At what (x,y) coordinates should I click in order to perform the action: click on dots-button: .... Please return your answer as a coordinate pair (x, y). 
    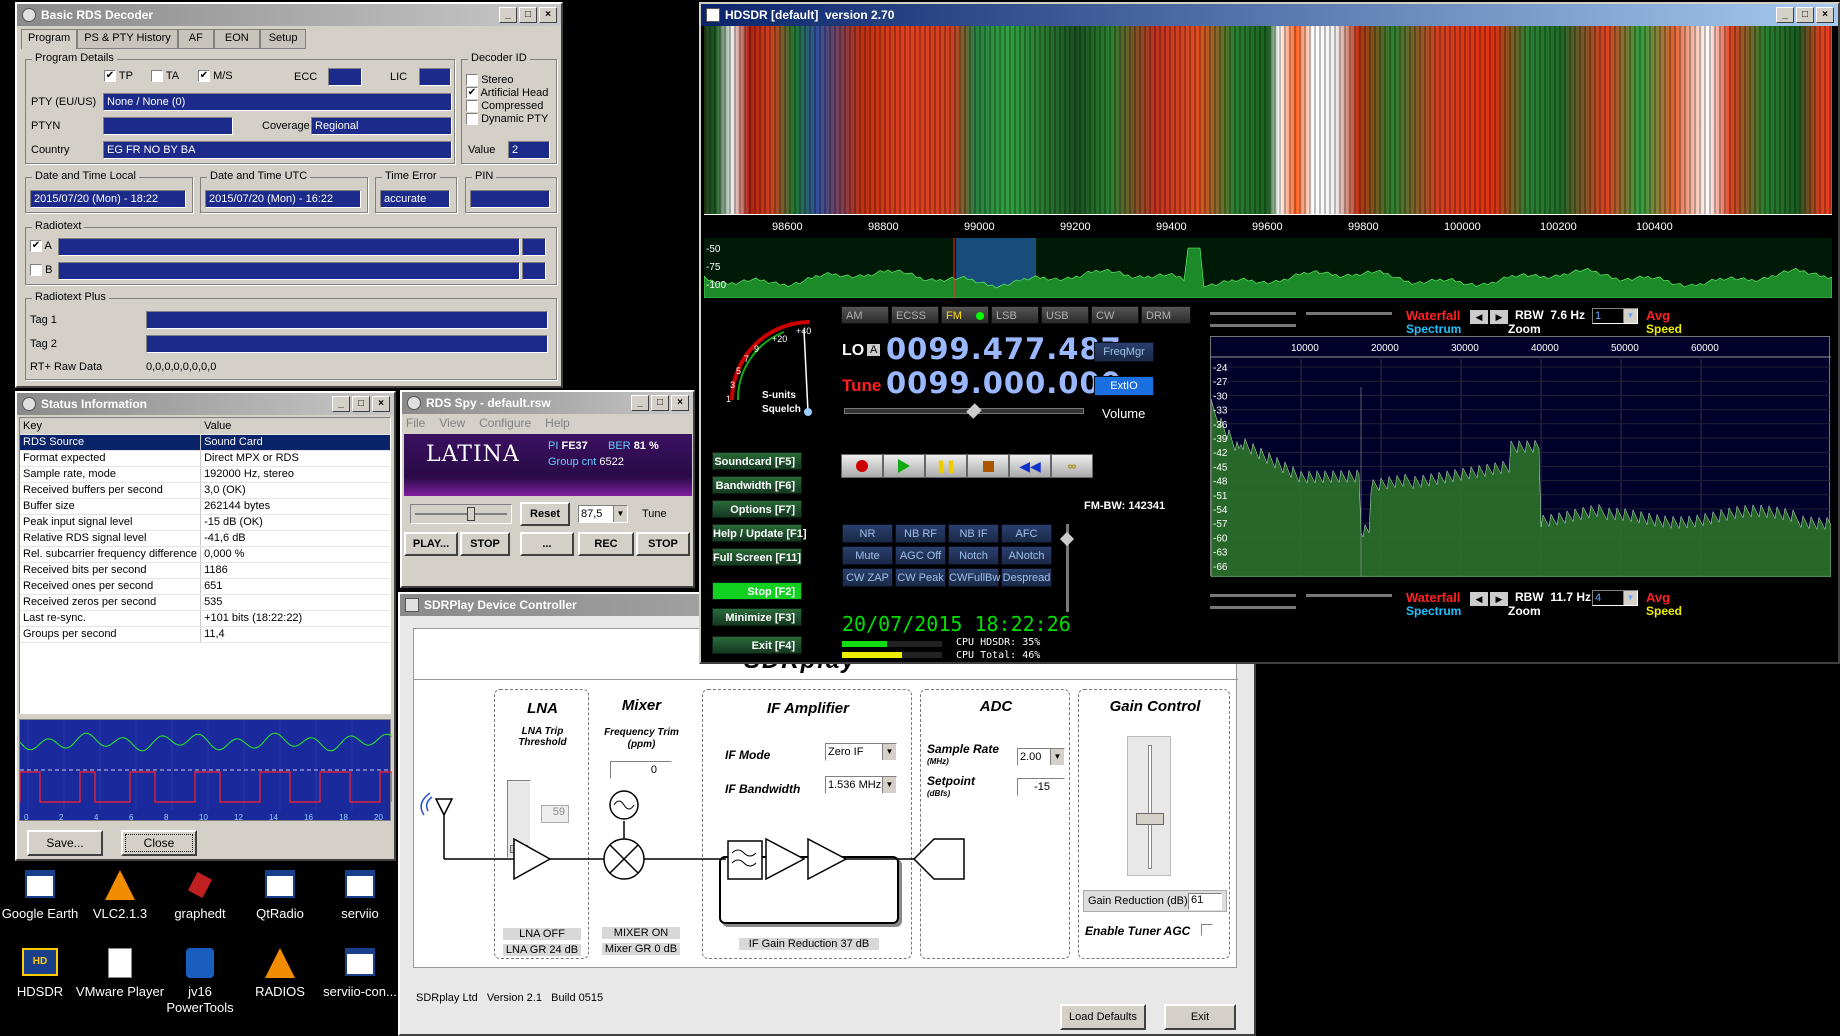
    Looking at the image, I should click on (547, 544).